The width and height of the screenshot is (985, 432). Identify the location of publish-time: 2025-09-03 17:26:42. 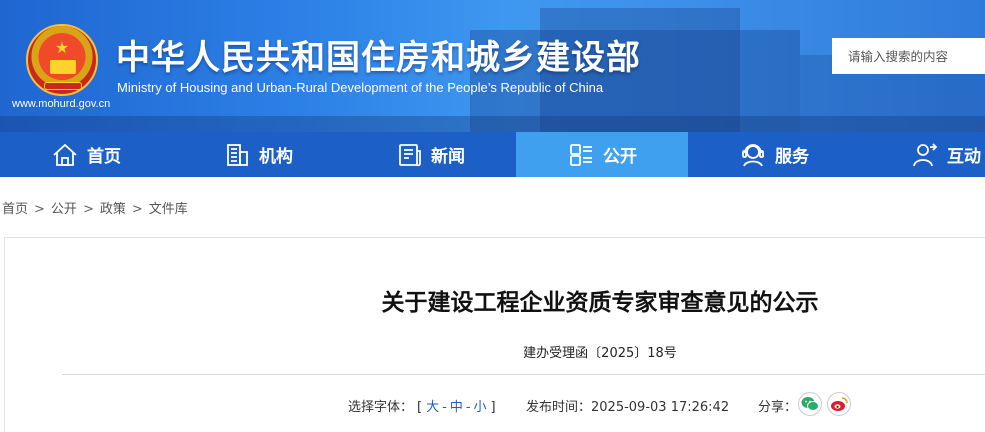
(660, 407).